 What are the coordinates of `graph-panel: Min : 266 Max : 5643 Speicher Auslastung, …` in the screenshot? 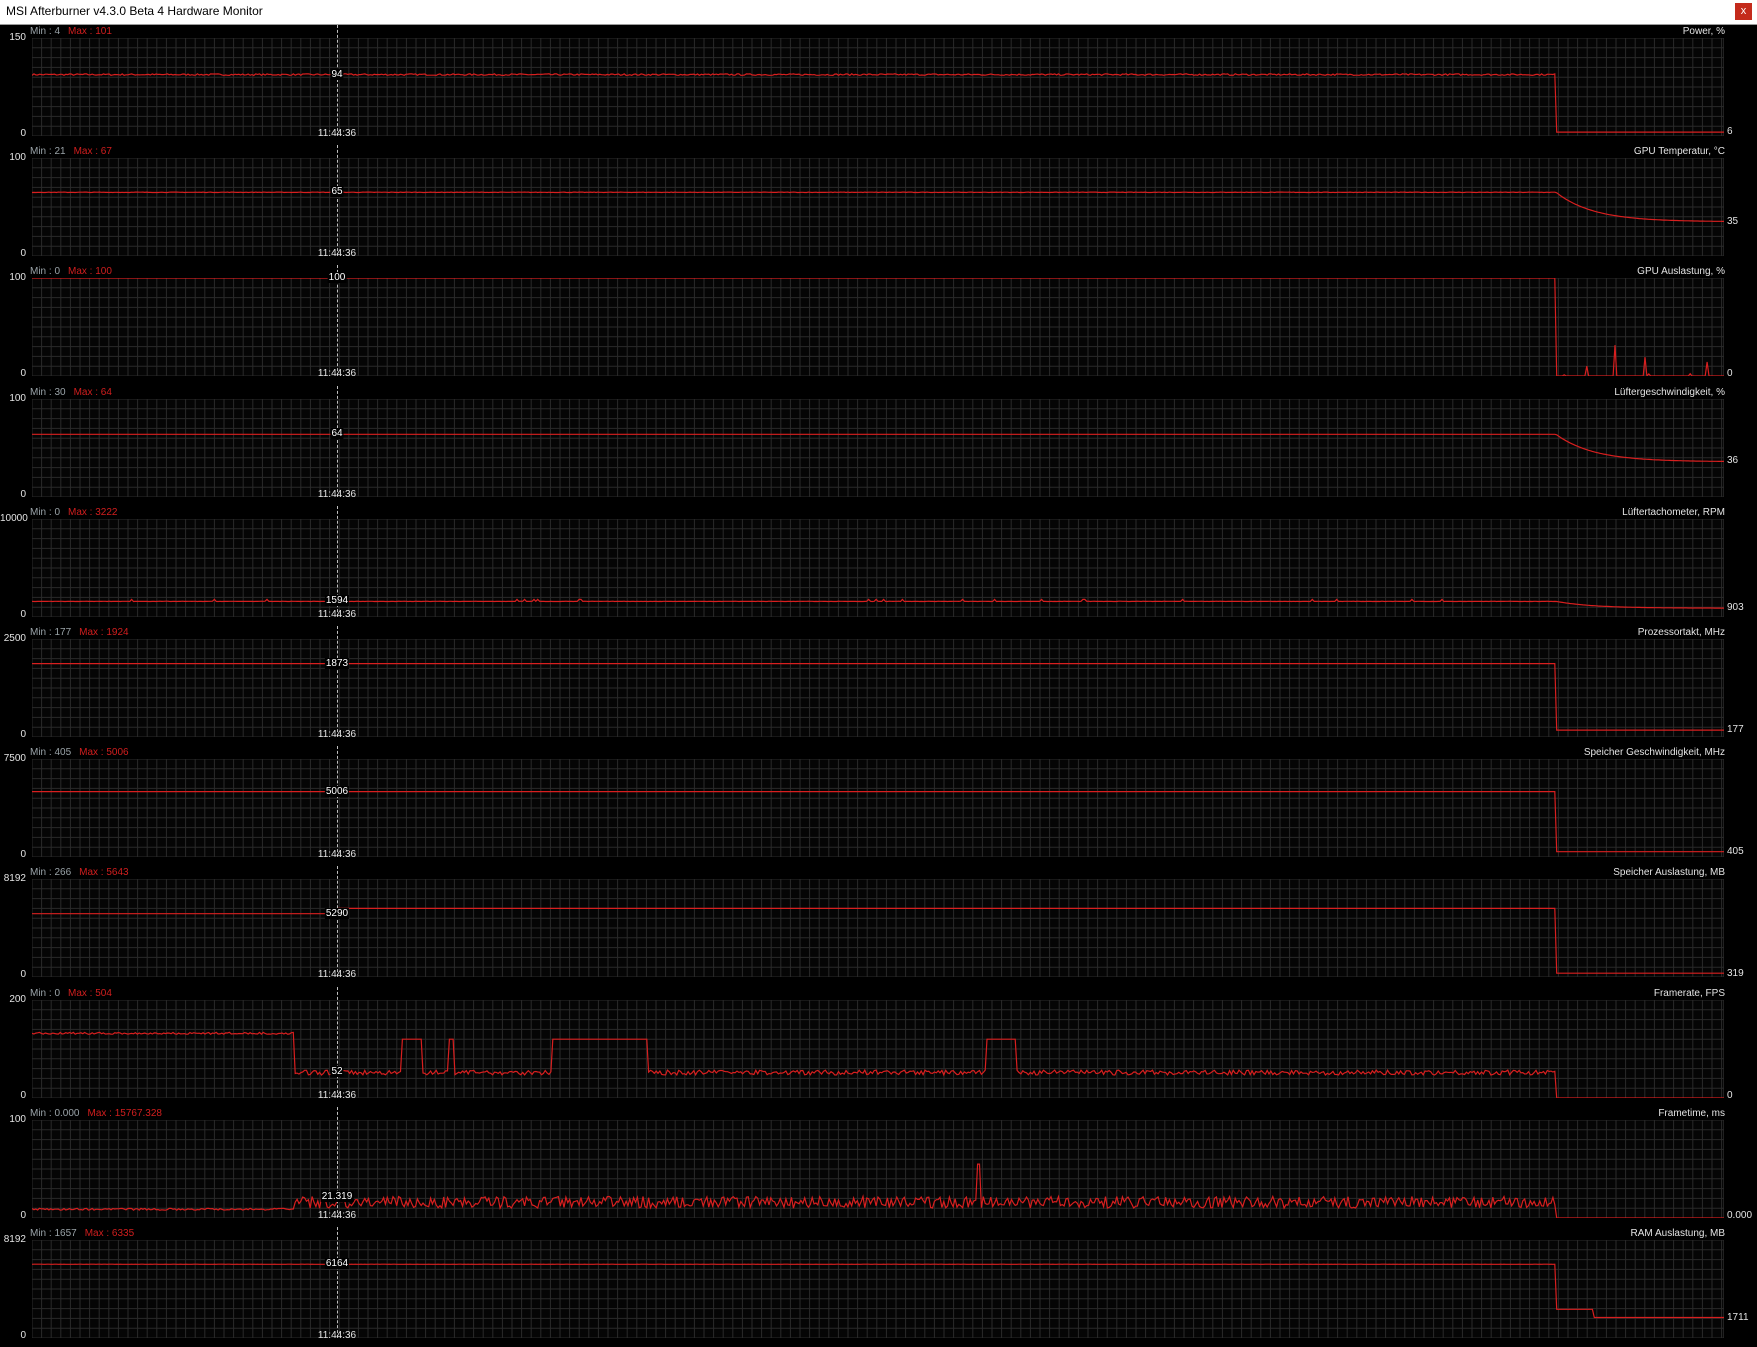 It's located at (878, 926).